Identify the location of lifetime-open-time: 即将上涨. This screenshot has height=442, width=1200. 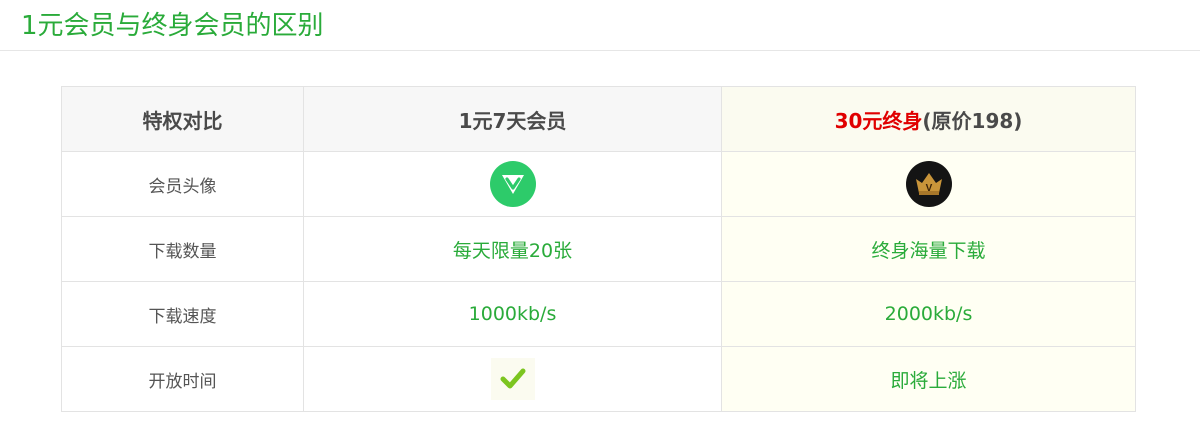
(928, 379).